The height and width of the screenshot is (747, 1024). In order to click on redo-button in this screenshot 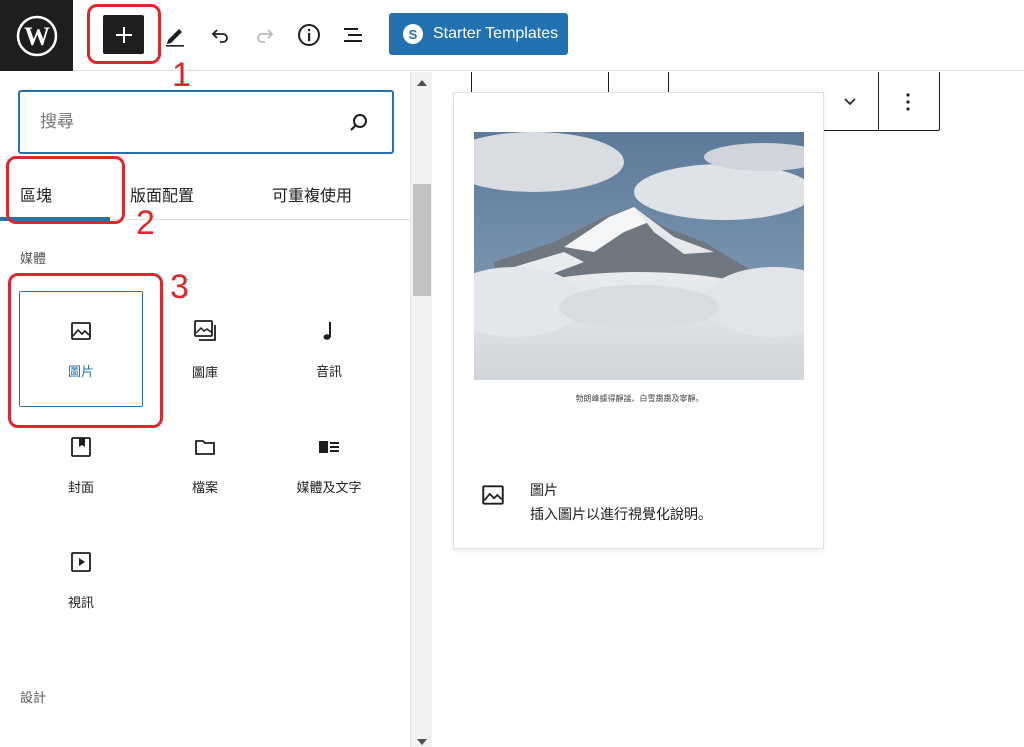, I will do `click(265, 35)`.